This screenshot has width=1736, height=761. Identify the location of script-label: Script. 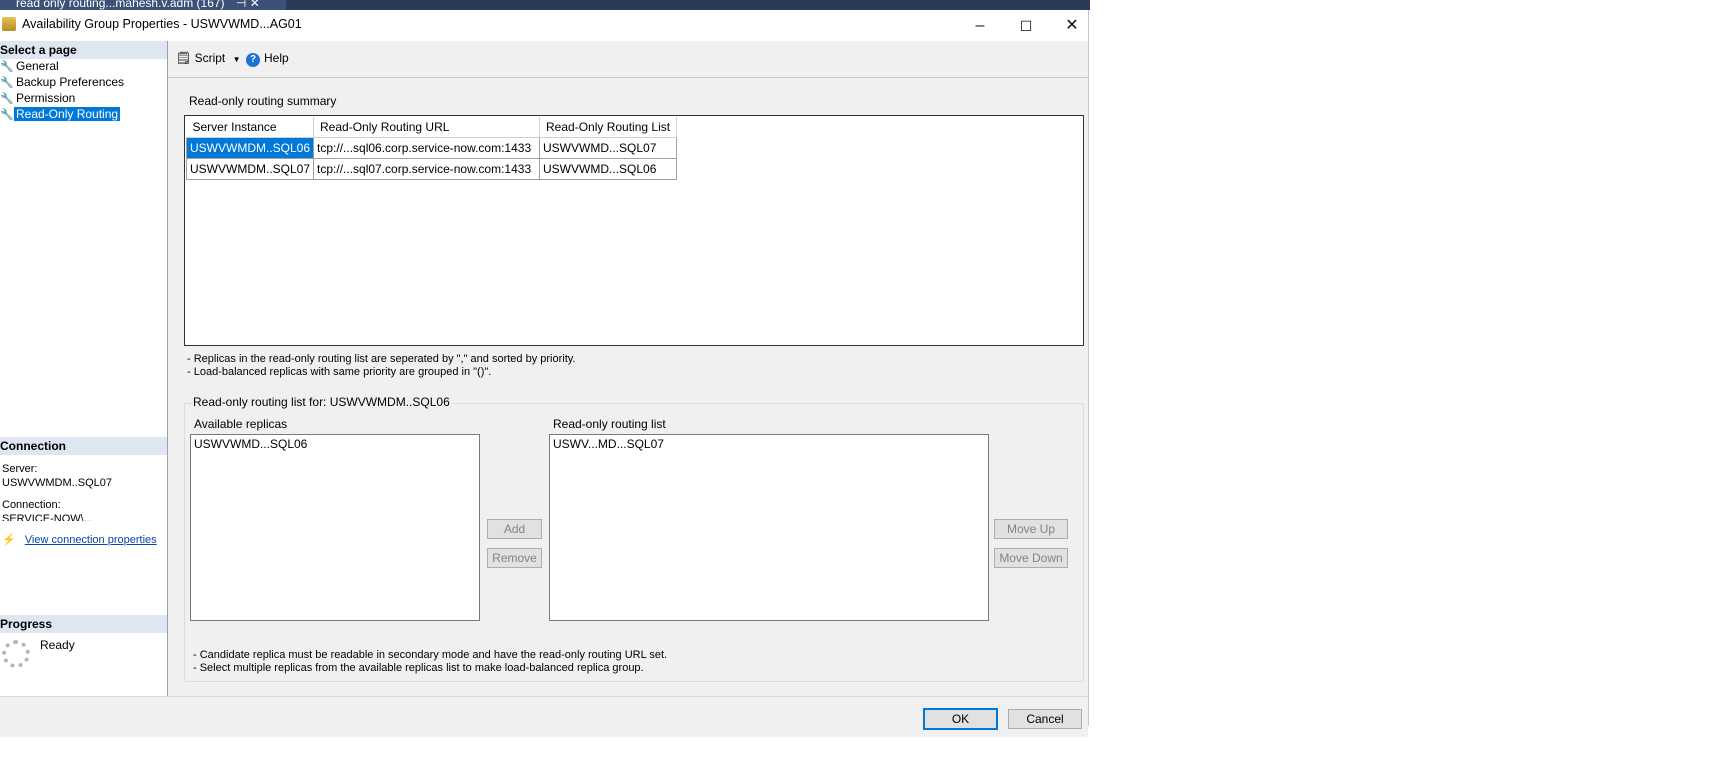
(210, 58).